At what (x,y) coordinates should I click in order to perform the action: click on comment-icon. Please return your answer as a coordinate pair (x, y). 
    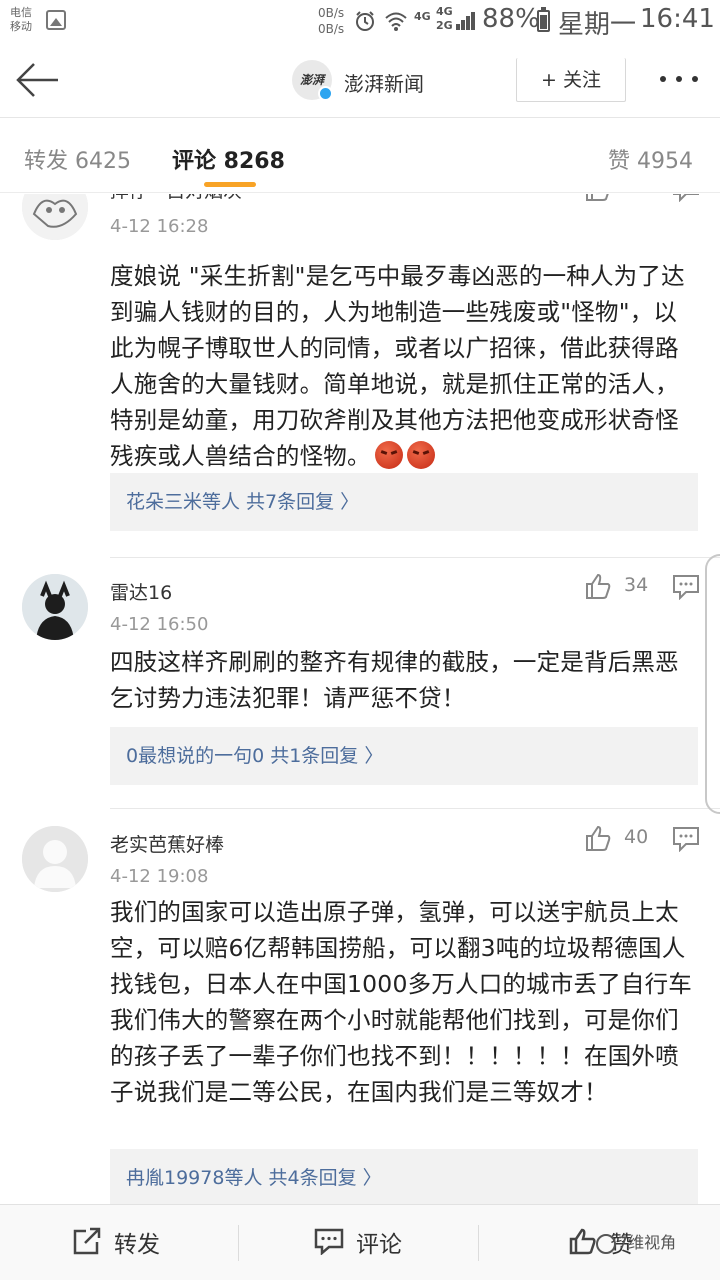
    Looking at the image, I should click on (329, 1245).